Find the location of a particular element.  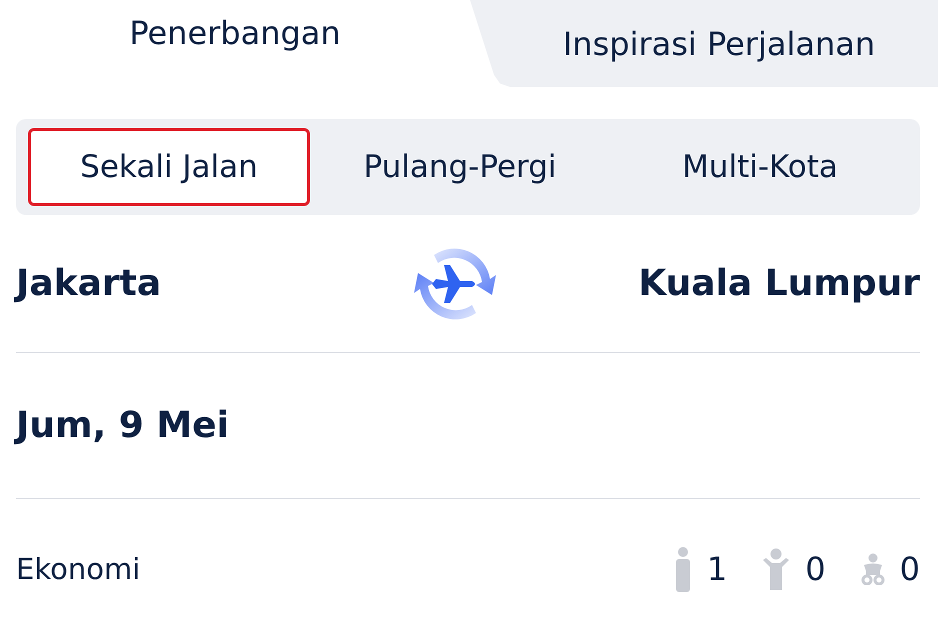

cabin-class: Ekonomi is located at coordinates (78, 569).